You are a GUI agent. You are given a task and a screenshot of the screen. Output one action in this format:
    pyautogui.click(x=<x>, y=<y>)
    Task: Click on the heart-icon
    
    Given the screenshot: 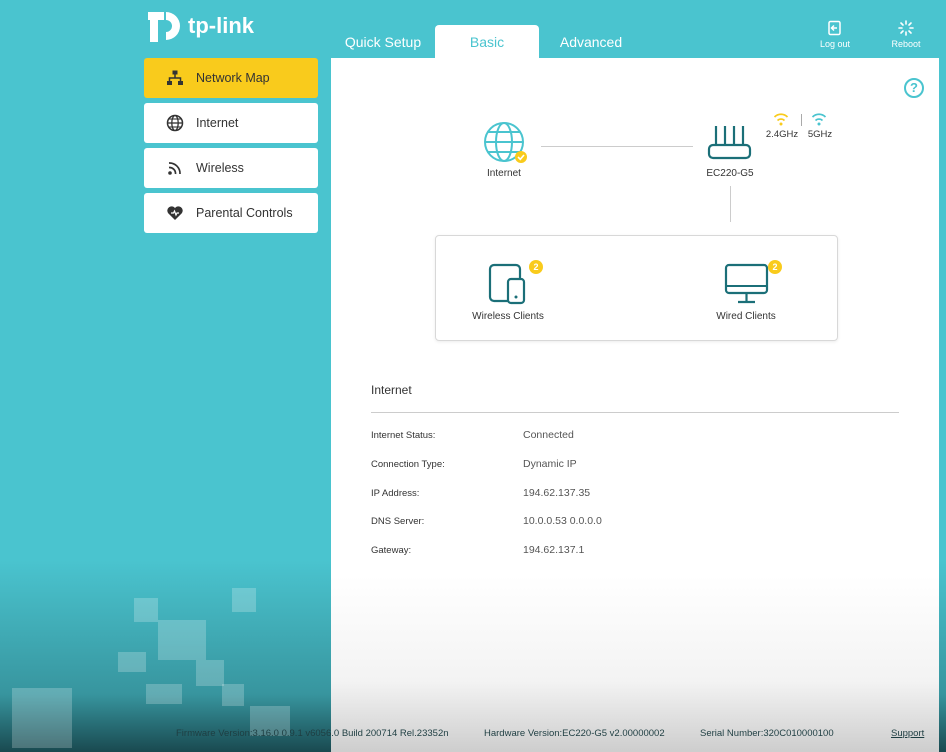 What is the action you would take?
    pyautogui.click(x=175, y=213)
    